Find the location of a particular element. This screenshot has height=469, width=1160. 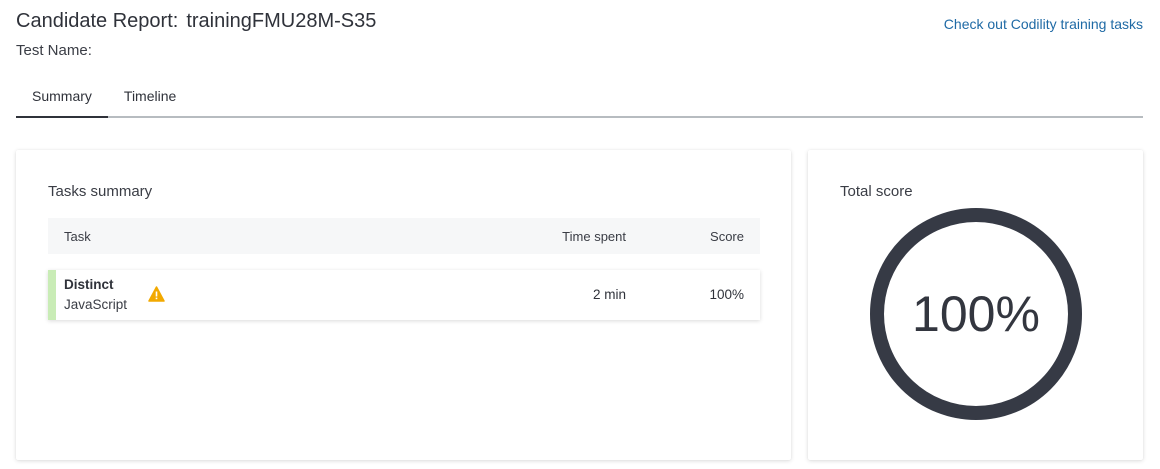

task-status-bar is located at coordinates (52, 295).